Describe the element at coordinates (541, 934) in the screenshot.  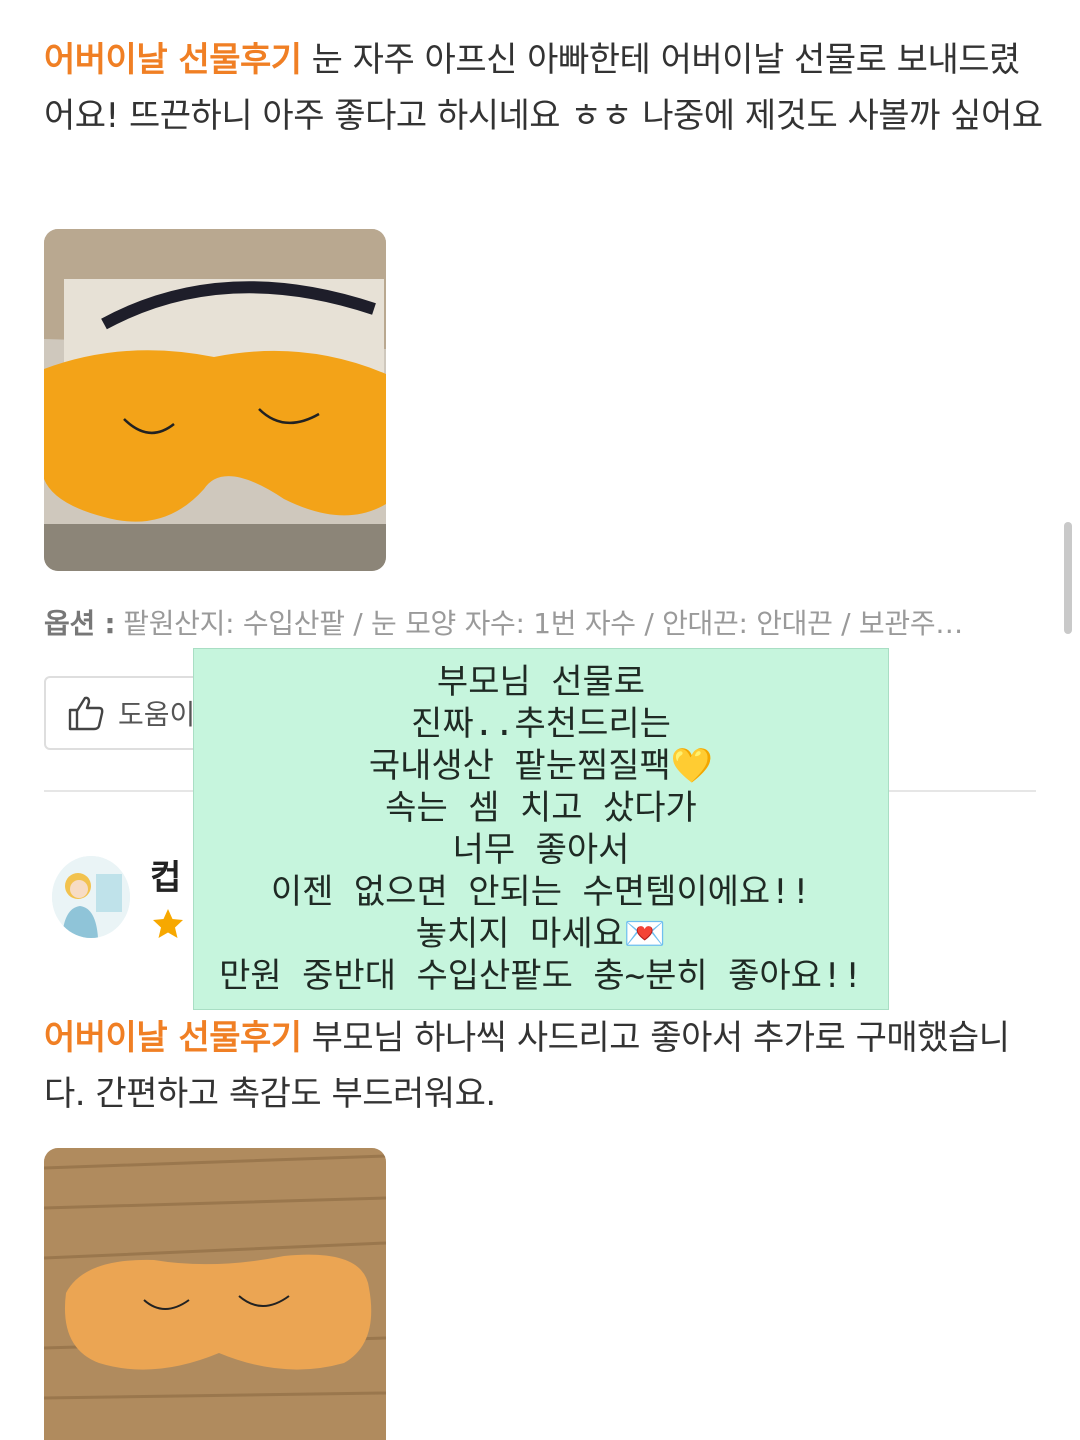
I see `overlay-line: 놓치지 마세요💌` at that location.